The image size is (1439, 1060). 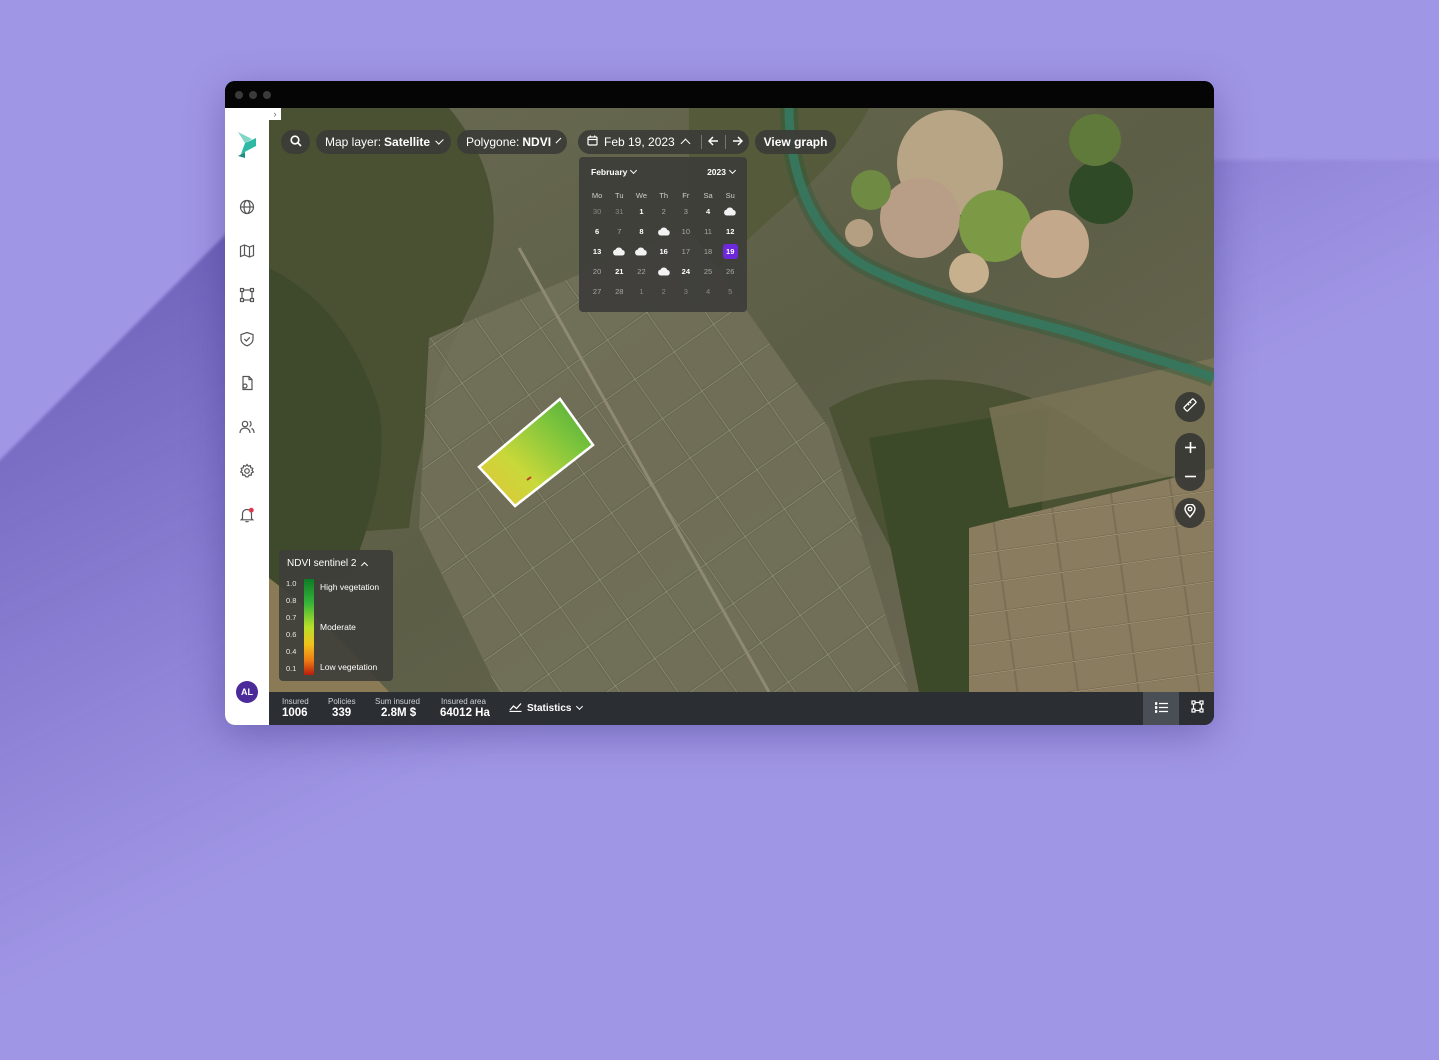 I want to click on file-icon, so click(x=247, y=383).